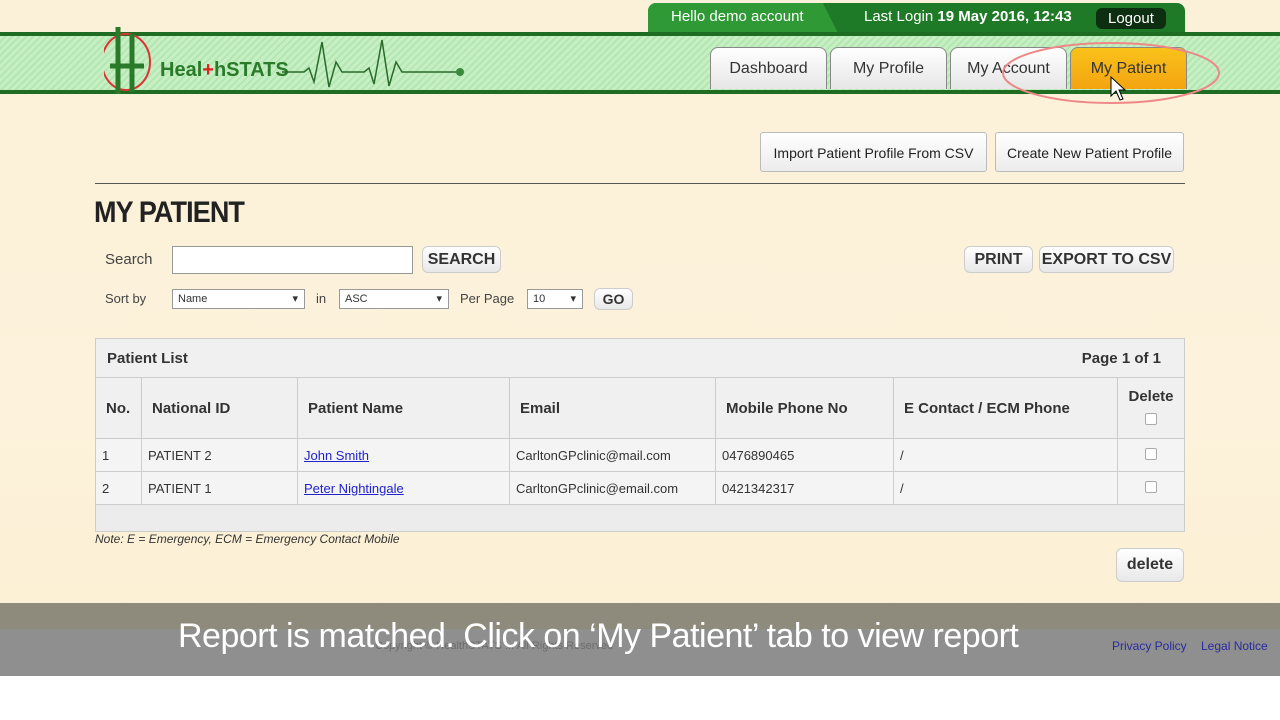 The height and width of the screenshot is (720, 1280). Describe the element at coordinates (292, 260) in the screenshot. I see `search-input` at that location.